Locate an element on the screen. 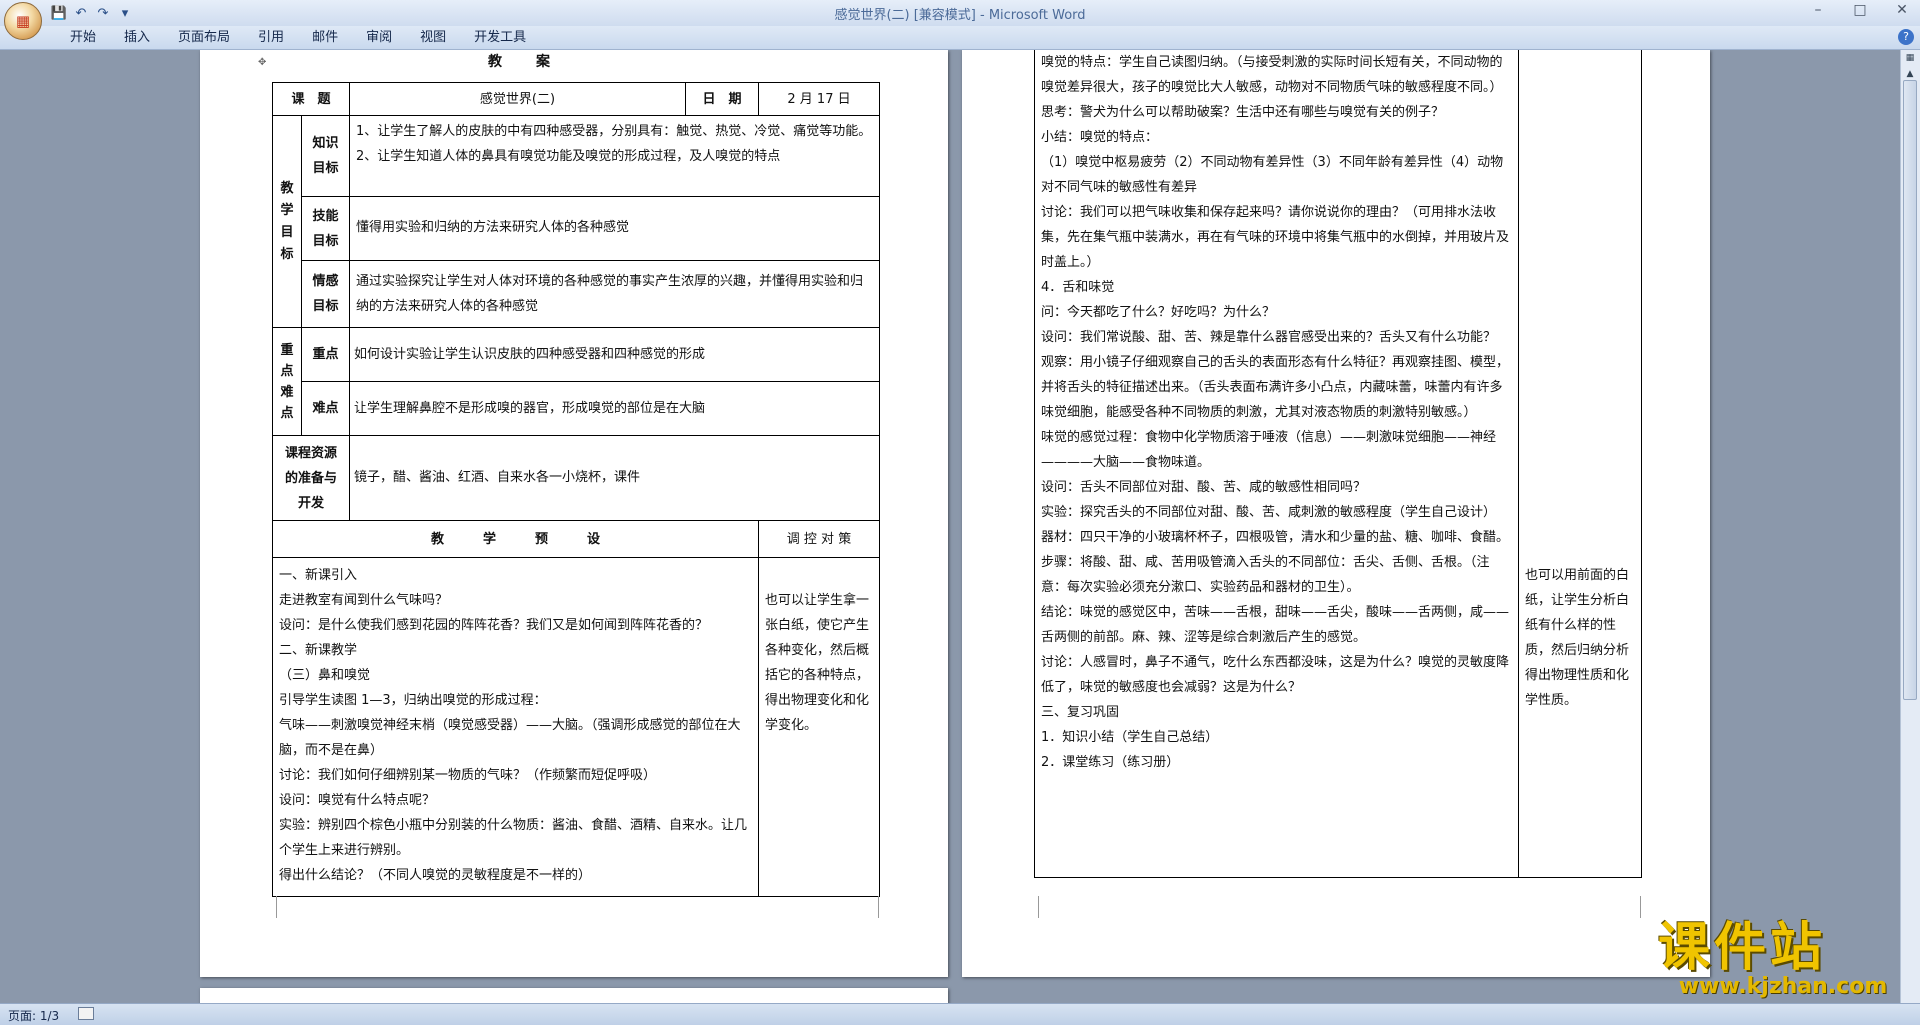 The image size is (1920, 1025). resources-label: 课程资源 的准备与 开发 is located at coordinates (311, 478).